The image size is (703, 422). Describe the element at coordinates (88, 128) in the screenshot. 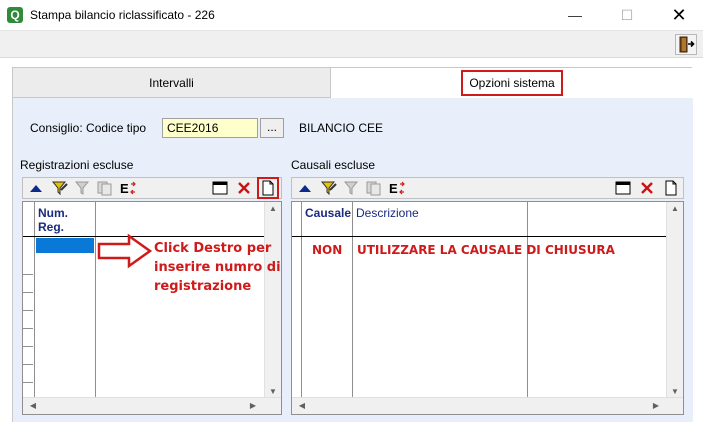

I see `codice-tipo-label: Consiglio: Codice tipo` at that location.